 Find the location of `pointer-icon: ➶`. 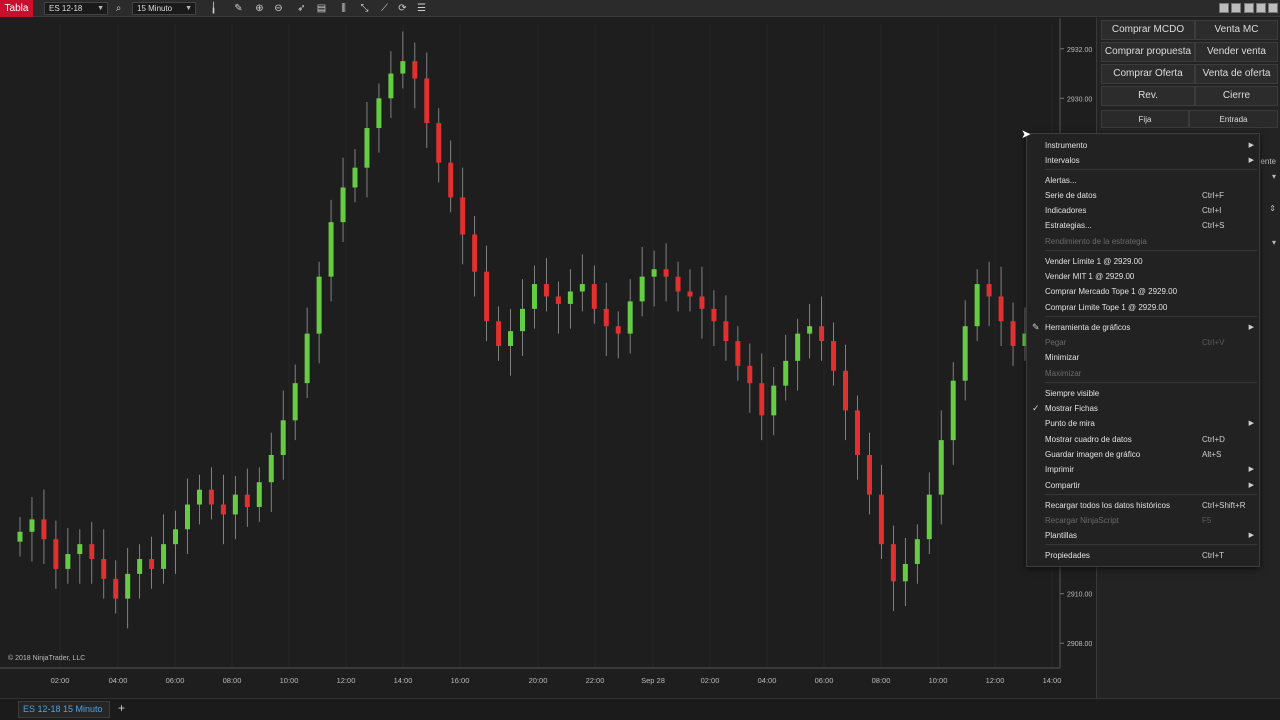

pointer-icon: ➶ is located at coordinates (301, 8).